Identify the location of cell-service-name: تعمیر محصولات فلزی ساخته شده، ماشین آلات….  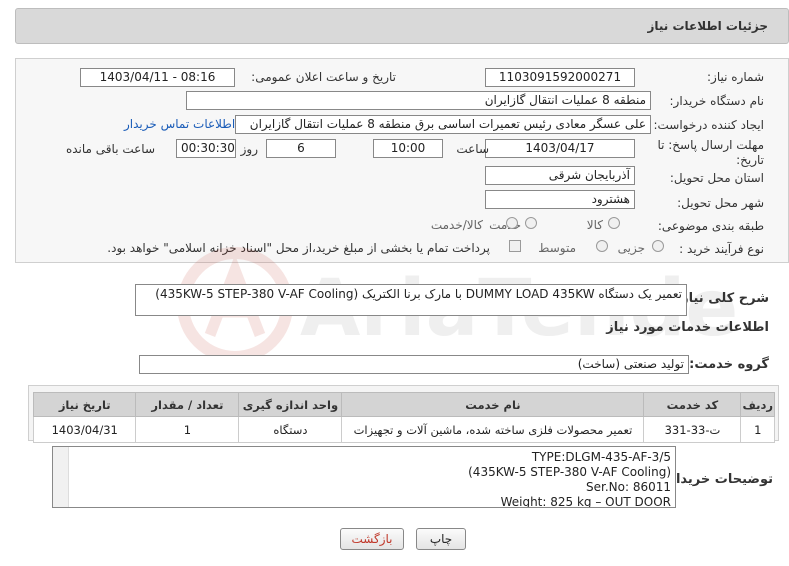
(493, 429).